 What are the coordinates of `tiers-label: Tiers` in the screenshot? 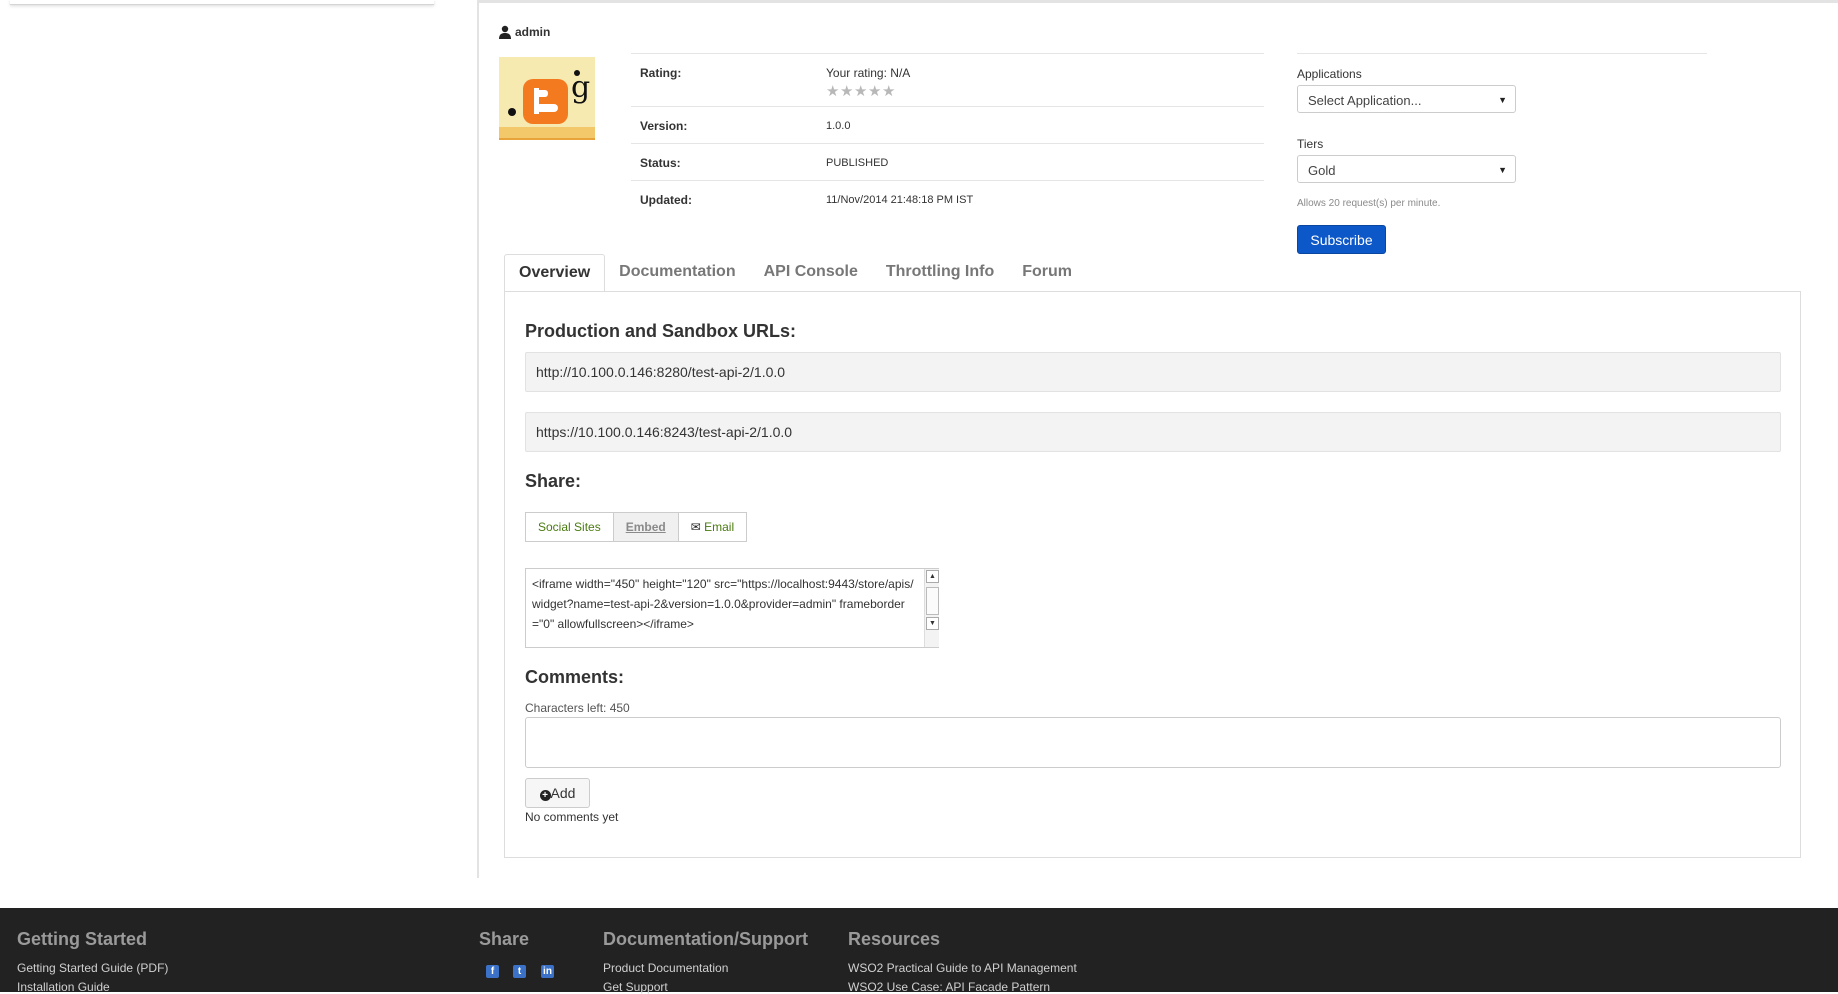 It's located at (1310, 144).